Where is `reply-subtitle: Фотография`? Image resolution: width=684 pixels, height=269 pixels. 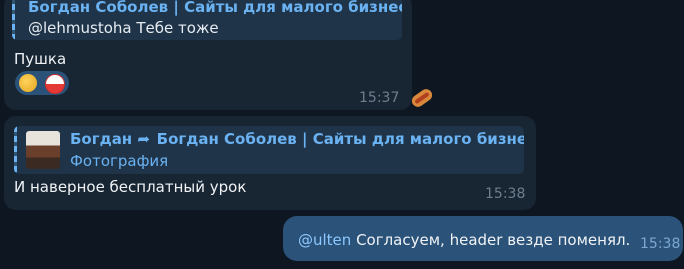
reply-subtitle: Фотография is located at coordinates (119, 161).